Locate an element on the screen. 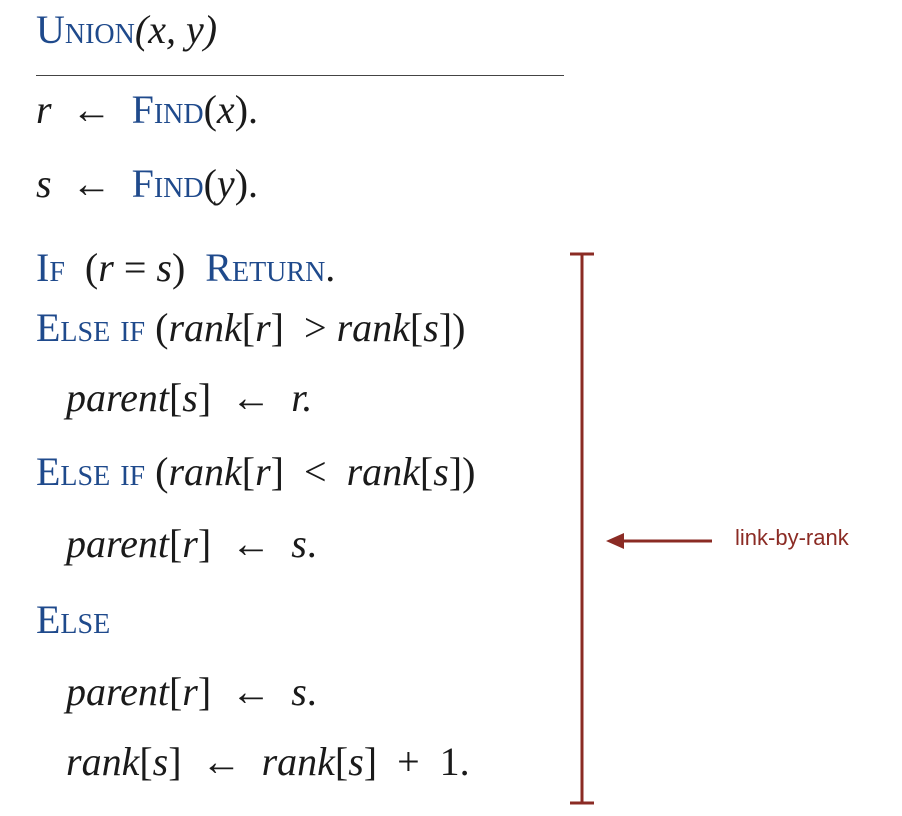 This screenshot has height=816, width=902. link-by-rank-label: link-by-rank is located at coordinates (792, 537).